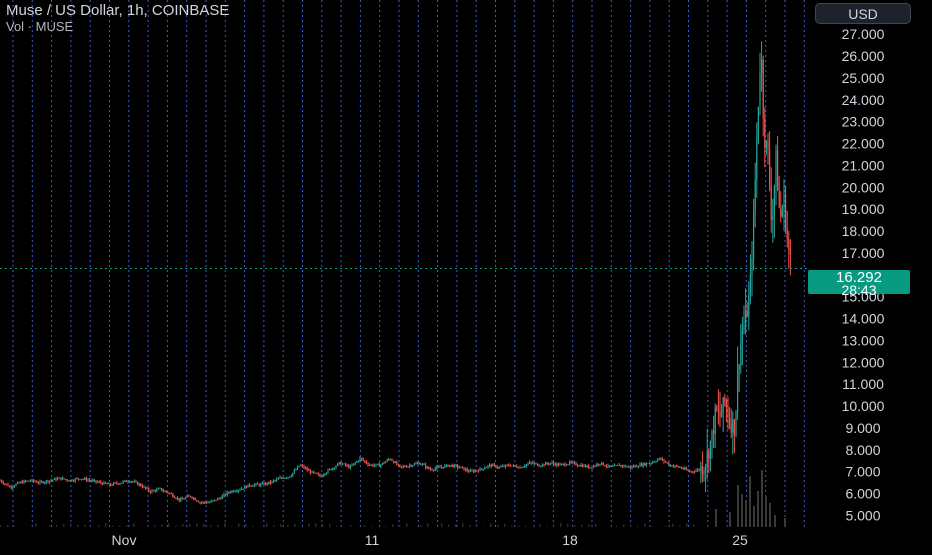 Image resolution: width=932 pixels, height=555 pixels. Describe the element at coordinates (863, 187) in the screenshot. I see `y-tick-label: 20.000` at that location.